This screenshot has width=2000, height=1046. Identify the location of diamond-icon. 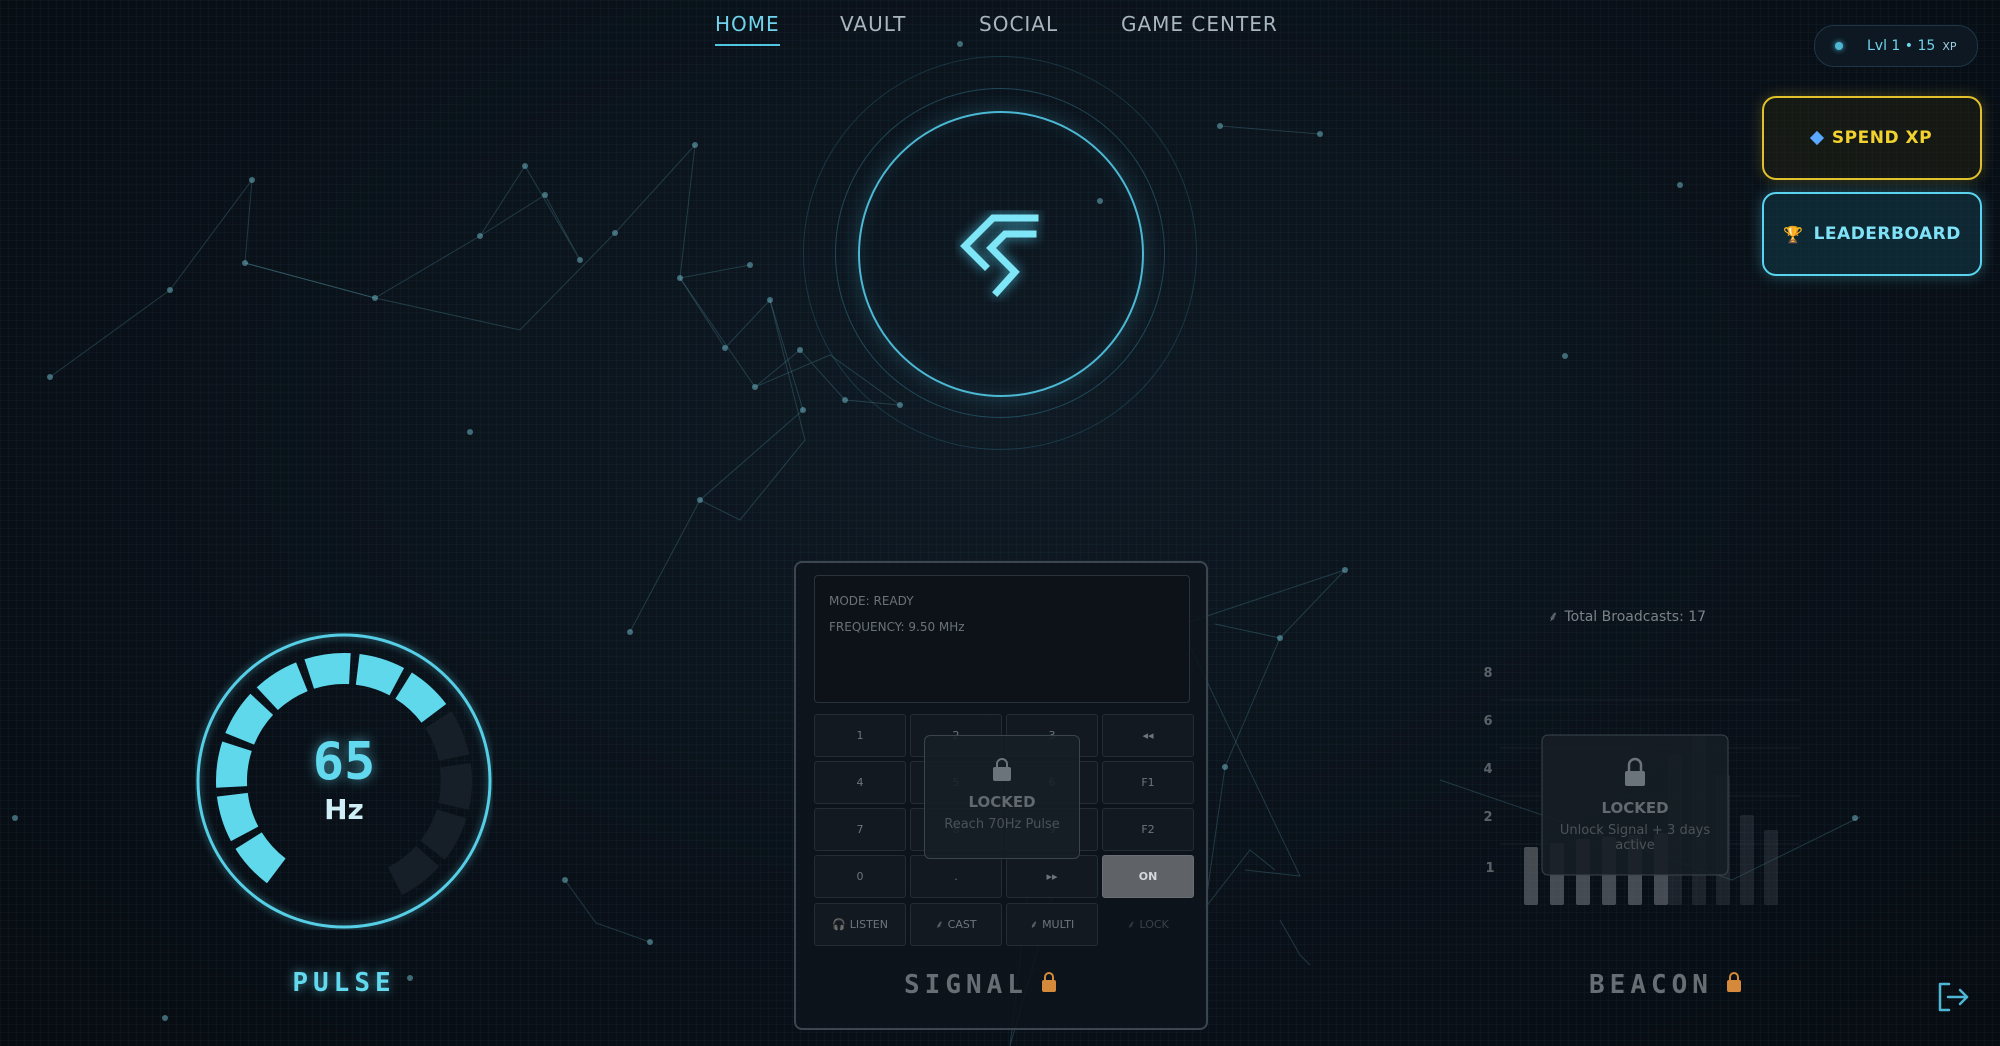
(1816, 138).